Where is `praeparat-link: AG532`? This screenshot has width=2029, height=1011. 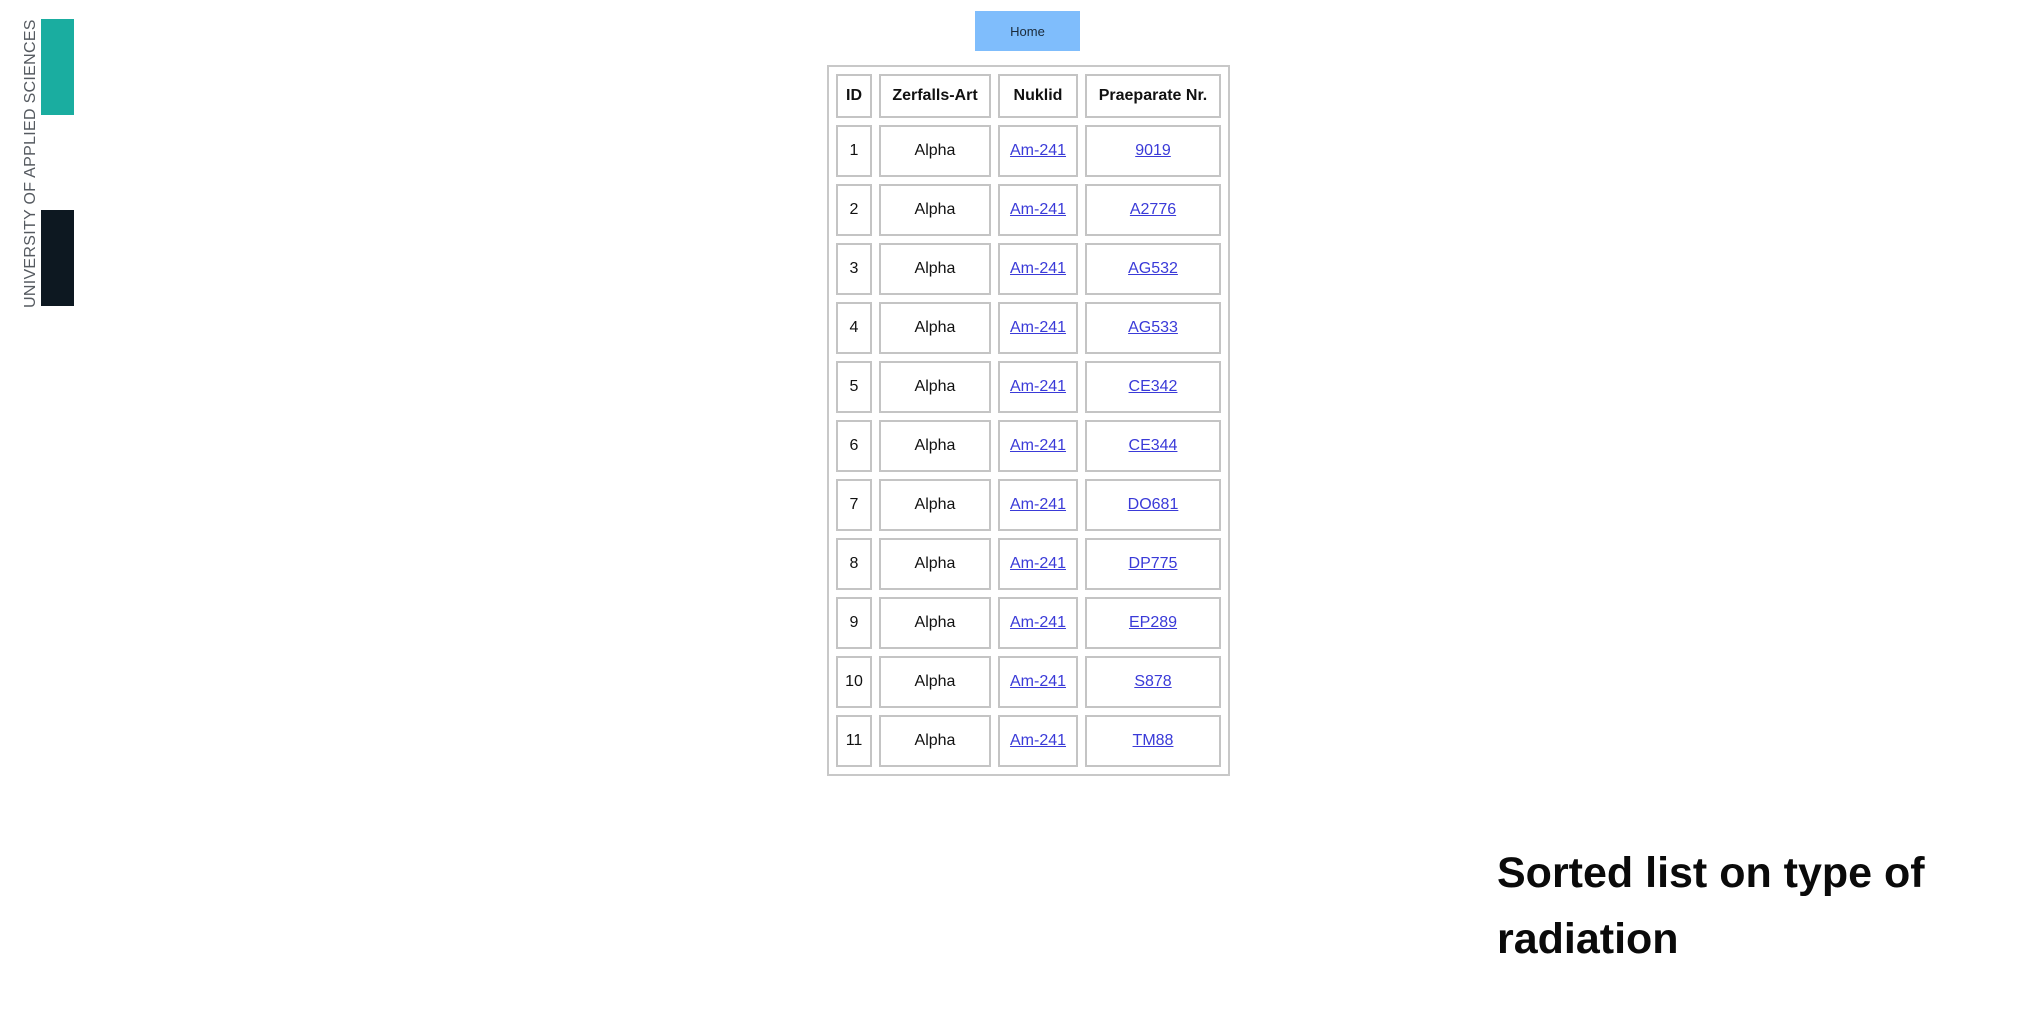 praeparat-link: AG532 is located at coordinates (1153, 268).